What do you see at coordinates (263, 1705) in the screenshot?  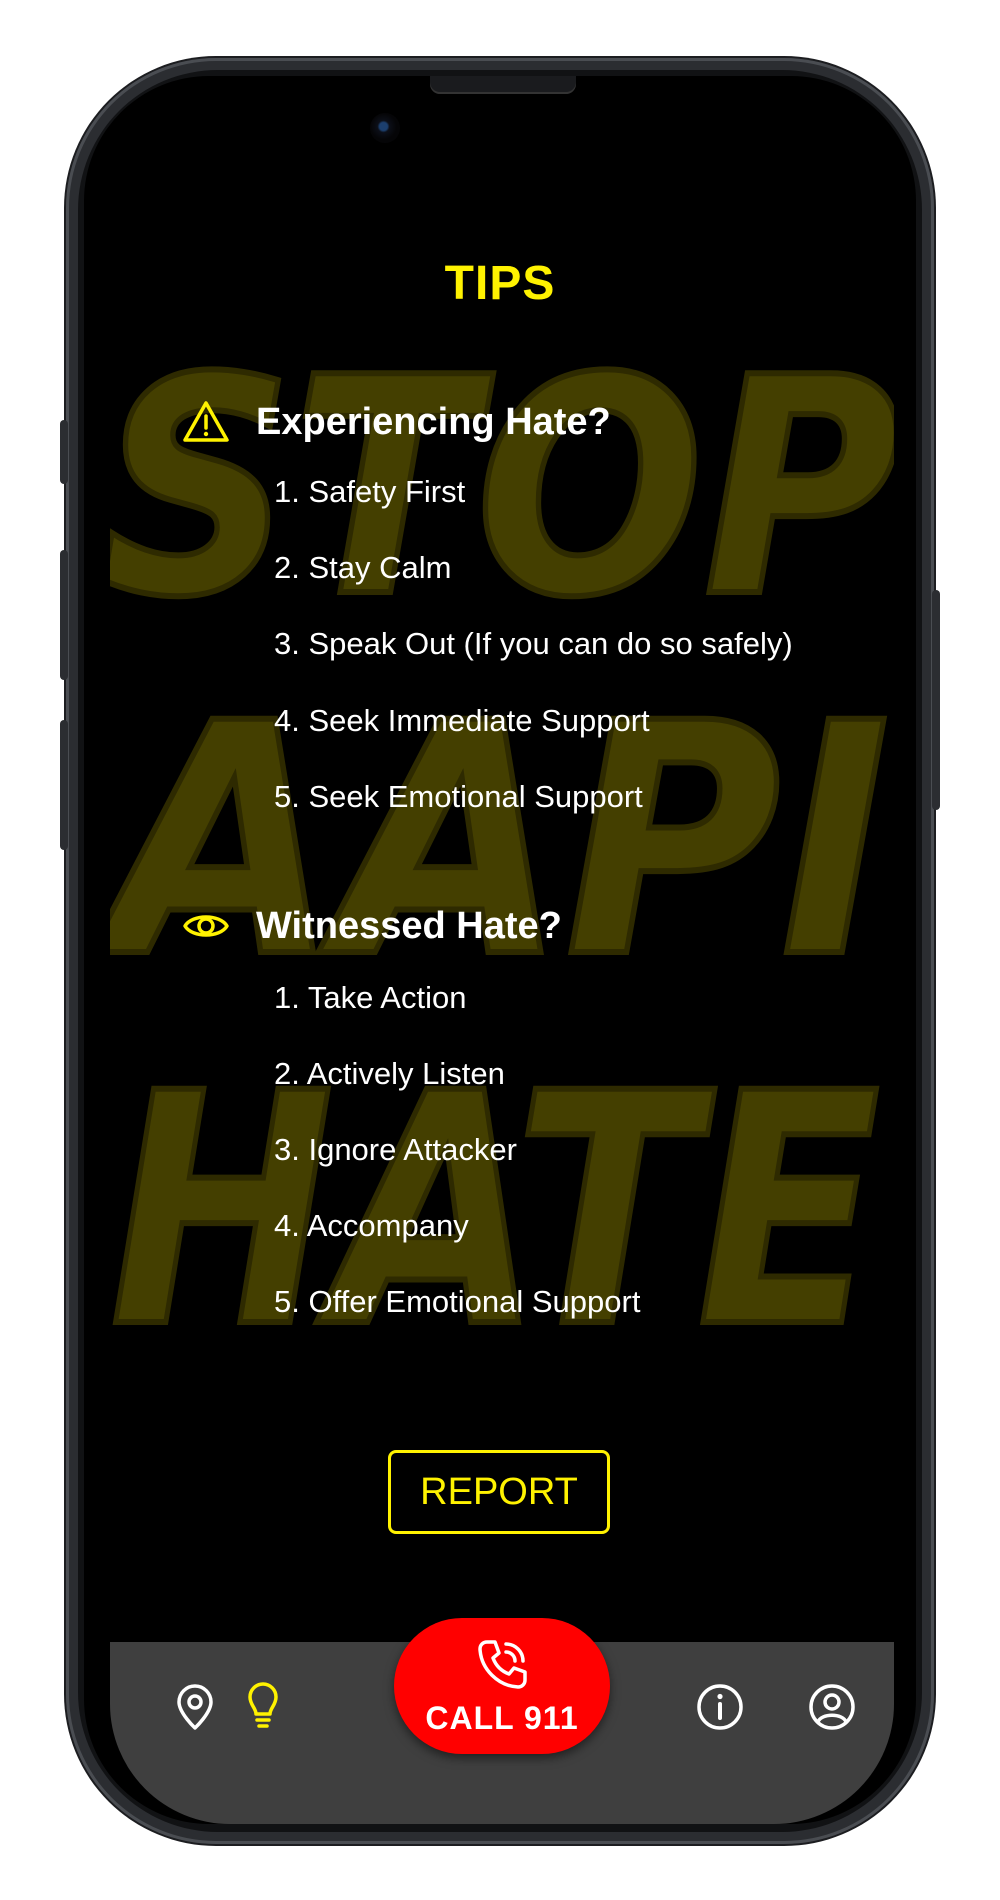 I see `lightbulb-icon` at bounding box center [263, 1705].